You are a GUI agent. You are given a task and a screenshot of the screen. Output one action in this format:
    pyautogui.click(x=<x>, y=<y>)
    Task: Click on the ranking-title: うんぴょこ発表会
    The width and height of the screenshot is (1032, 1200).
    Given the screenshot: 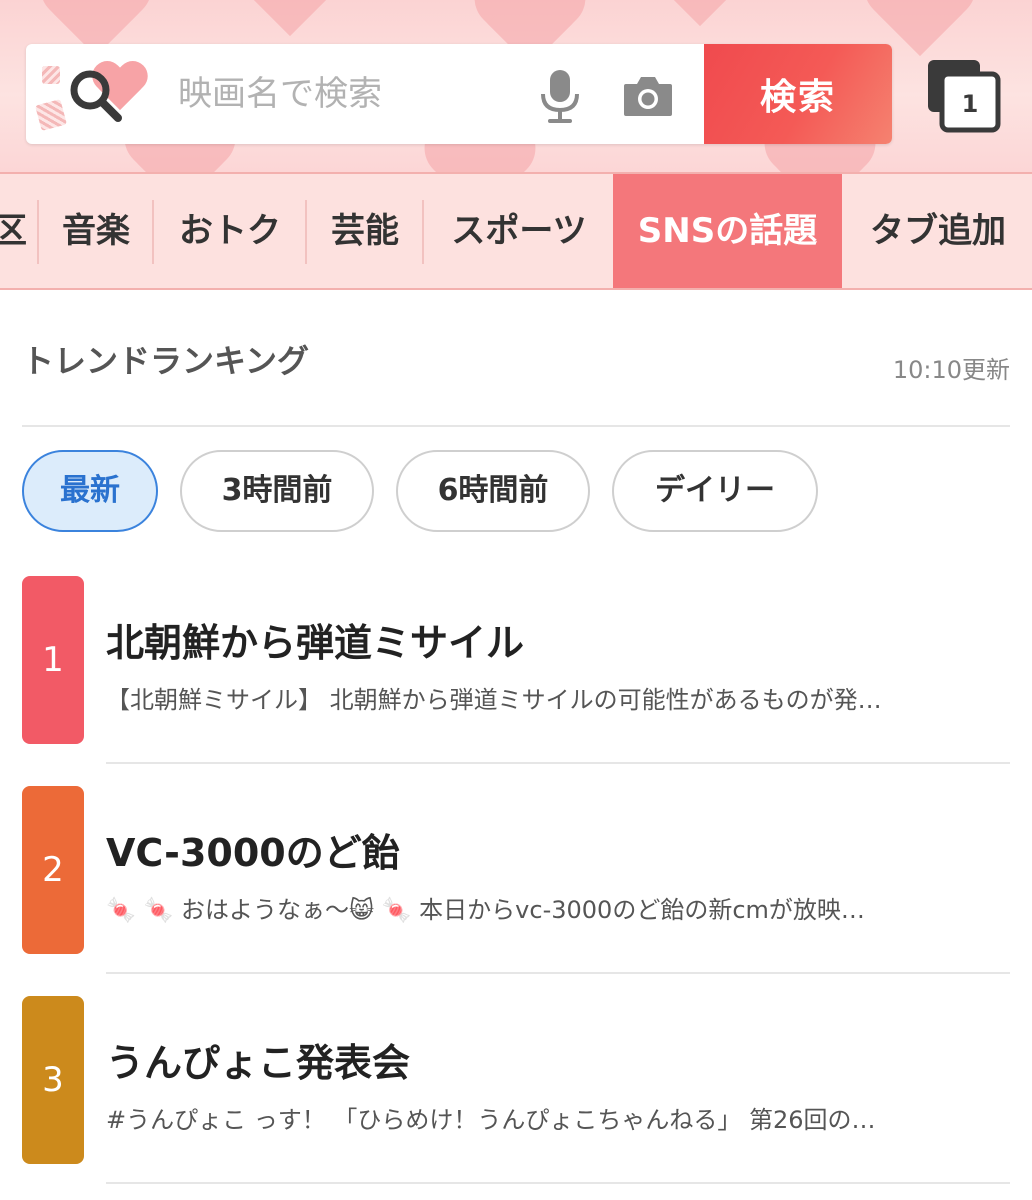 What is the action you would take?
    pyautogui.click(x=258, y=1063)
    